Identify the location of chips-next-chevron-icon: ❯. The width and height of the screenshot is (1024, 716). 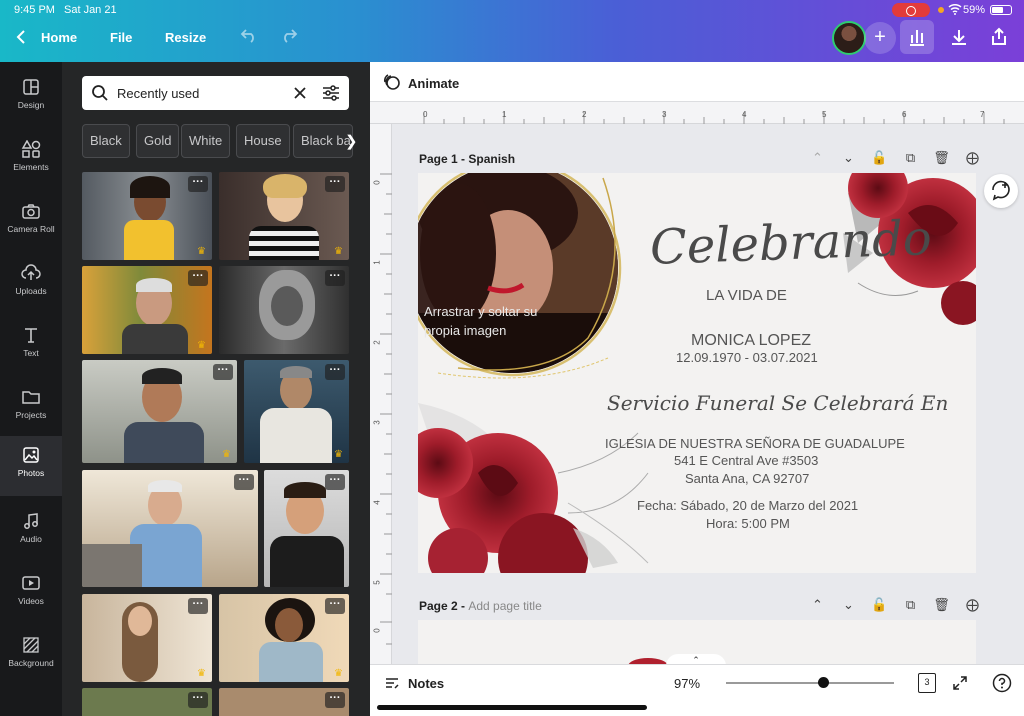
(351, 141).